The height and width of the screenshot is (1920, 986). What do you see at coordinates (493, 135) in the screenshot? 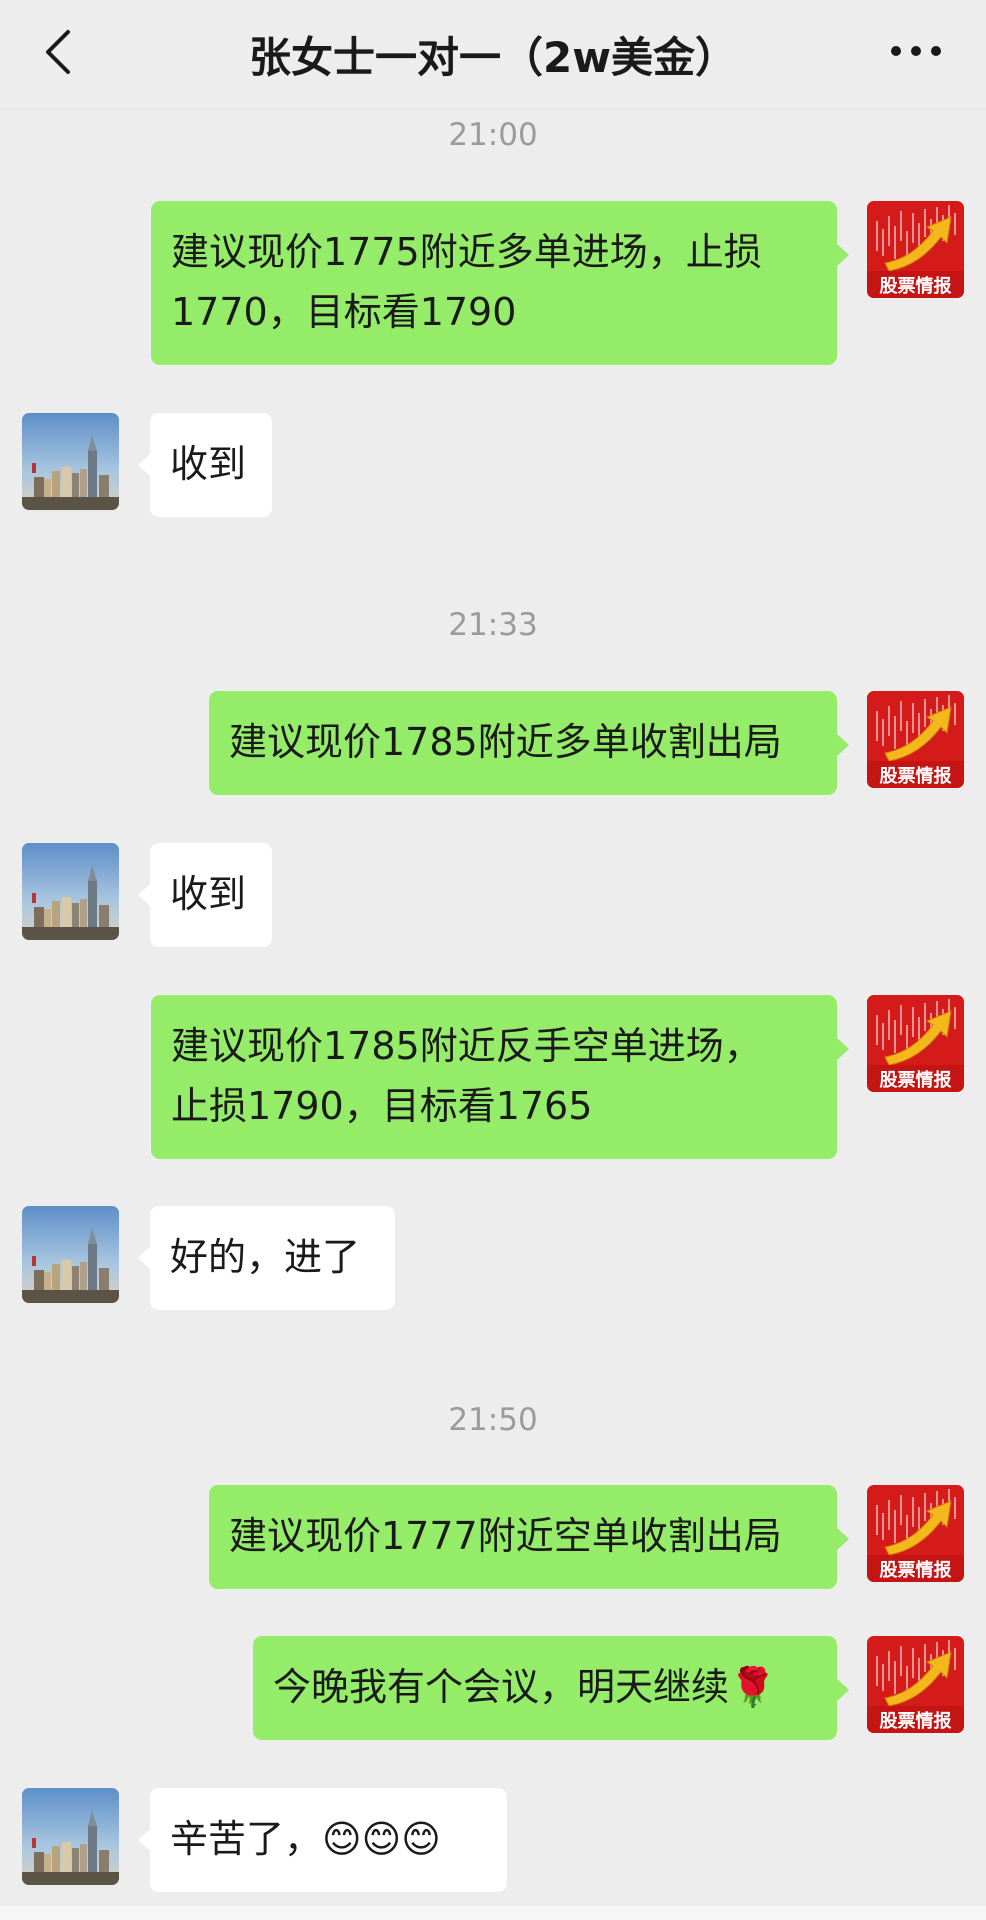
I see `timestamp: 21:00` at bounding box center [493, 135].